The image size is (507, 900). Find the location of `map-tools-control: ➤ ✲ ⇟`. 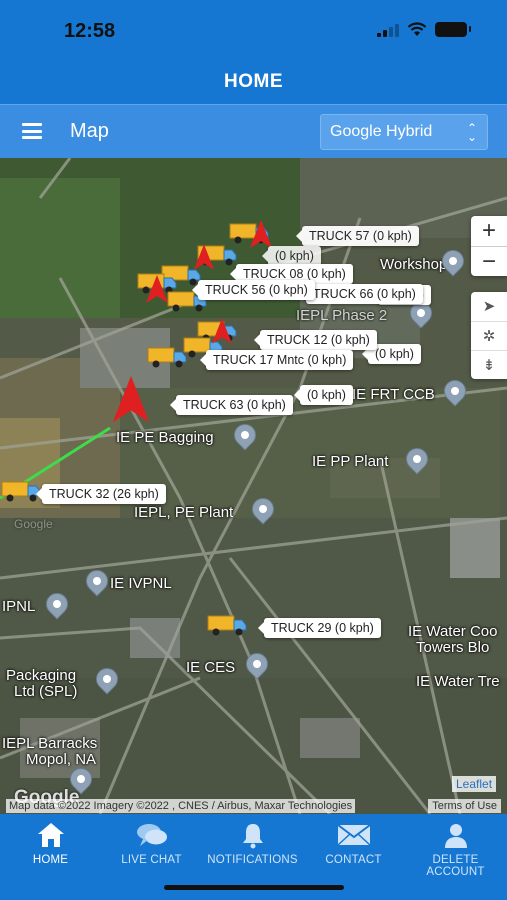

map-tools-control: ➤ ✲ ⇟ is located at coordinates (489, 335).